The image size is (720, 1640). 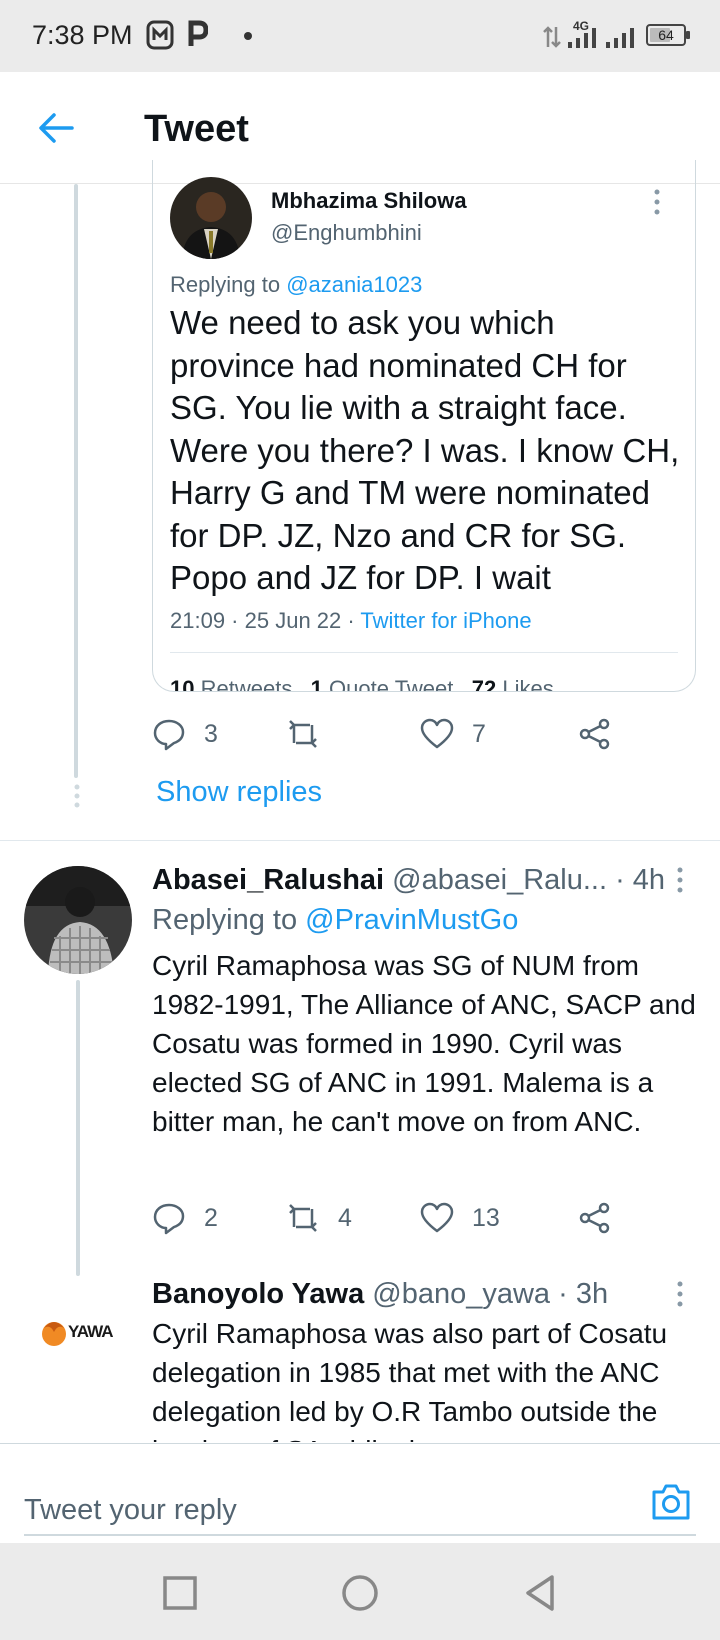 I want to click on author-name: Abasei_Ralushai, so click(x=268, y=880).